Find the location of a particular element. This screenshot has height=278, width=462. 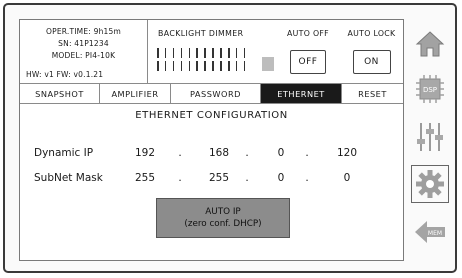

nav-back: MEM is located at coordinates (430, 232).